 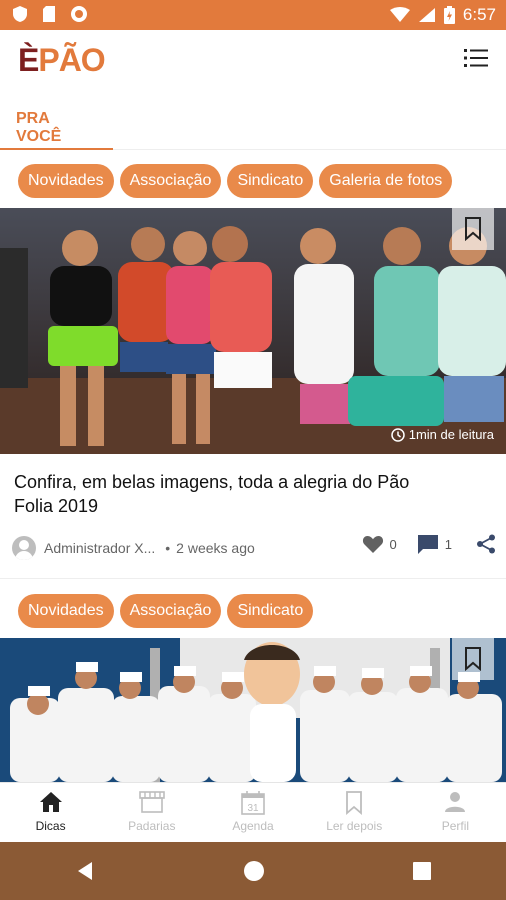 I want to click on battery-icon, so click(x=449, y=15).